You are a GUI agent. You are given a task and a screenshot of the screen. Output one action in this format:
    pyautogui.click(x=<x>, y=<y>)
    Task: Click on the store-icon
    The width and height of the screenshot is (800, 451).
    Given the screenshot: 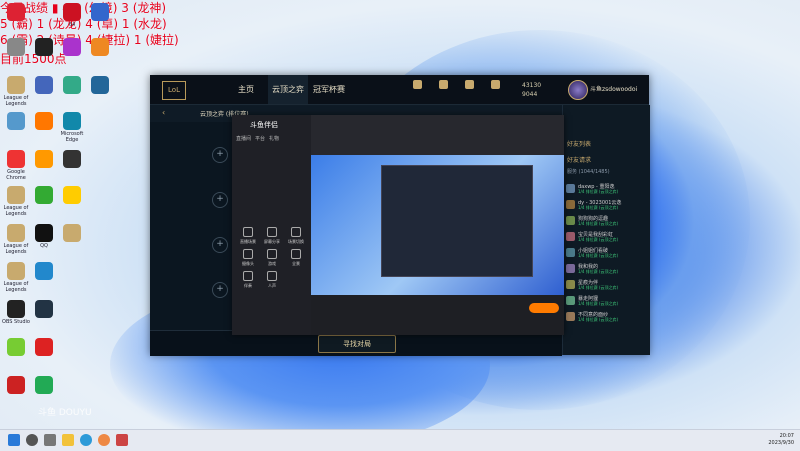 What is the action you would take?
    pyautogui.click(x=495, y=85)
    